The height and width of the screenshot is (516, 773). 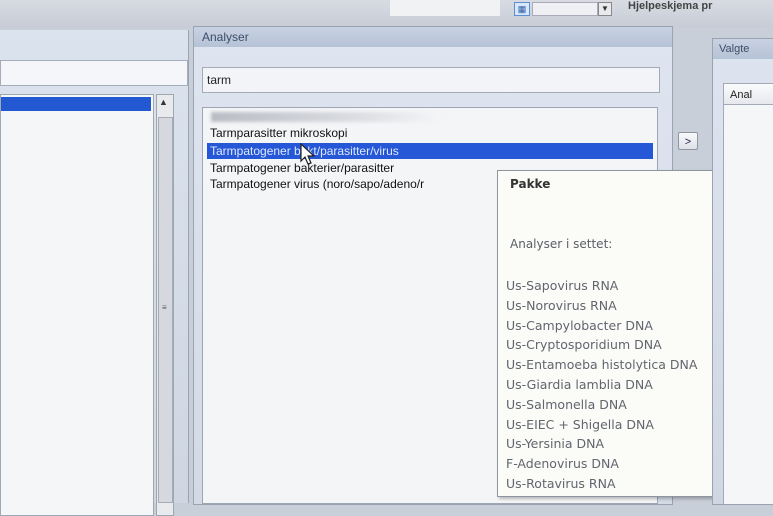 I want to click on tooltip-item: Us-Norovirus RNA, so click(x=561, y=305).